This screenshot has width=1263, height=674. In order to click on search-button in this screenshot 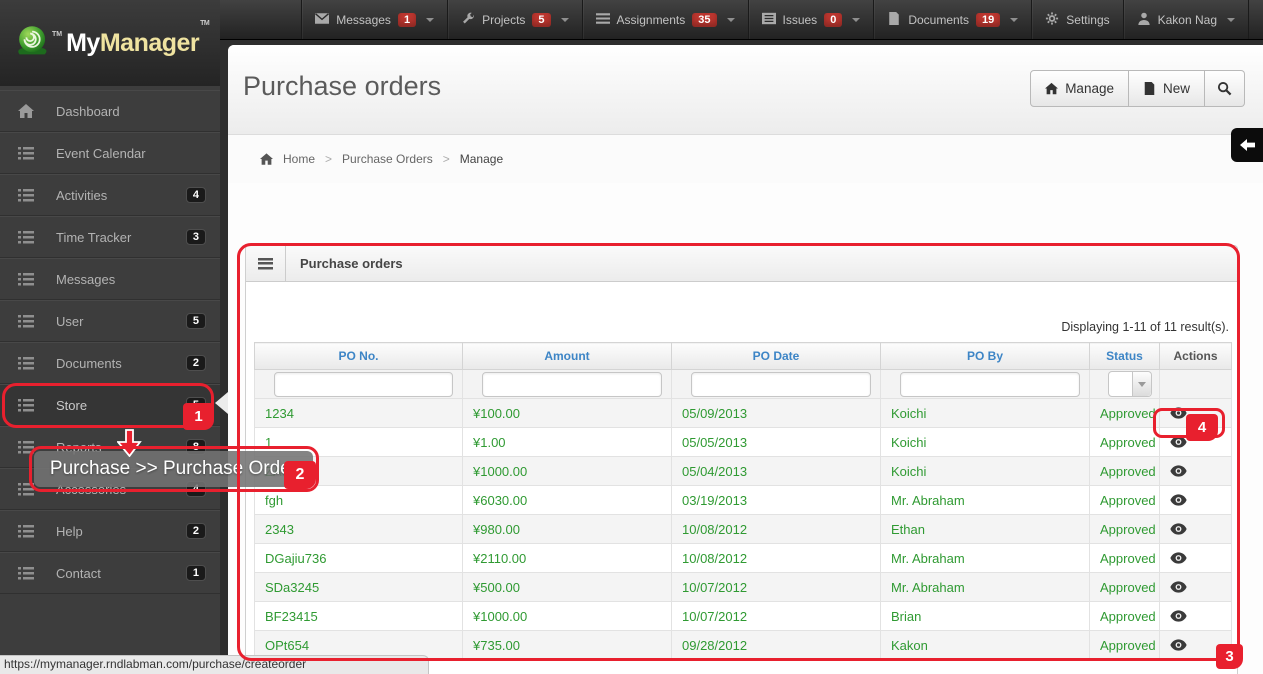, I will do `click(1225, 88)`.